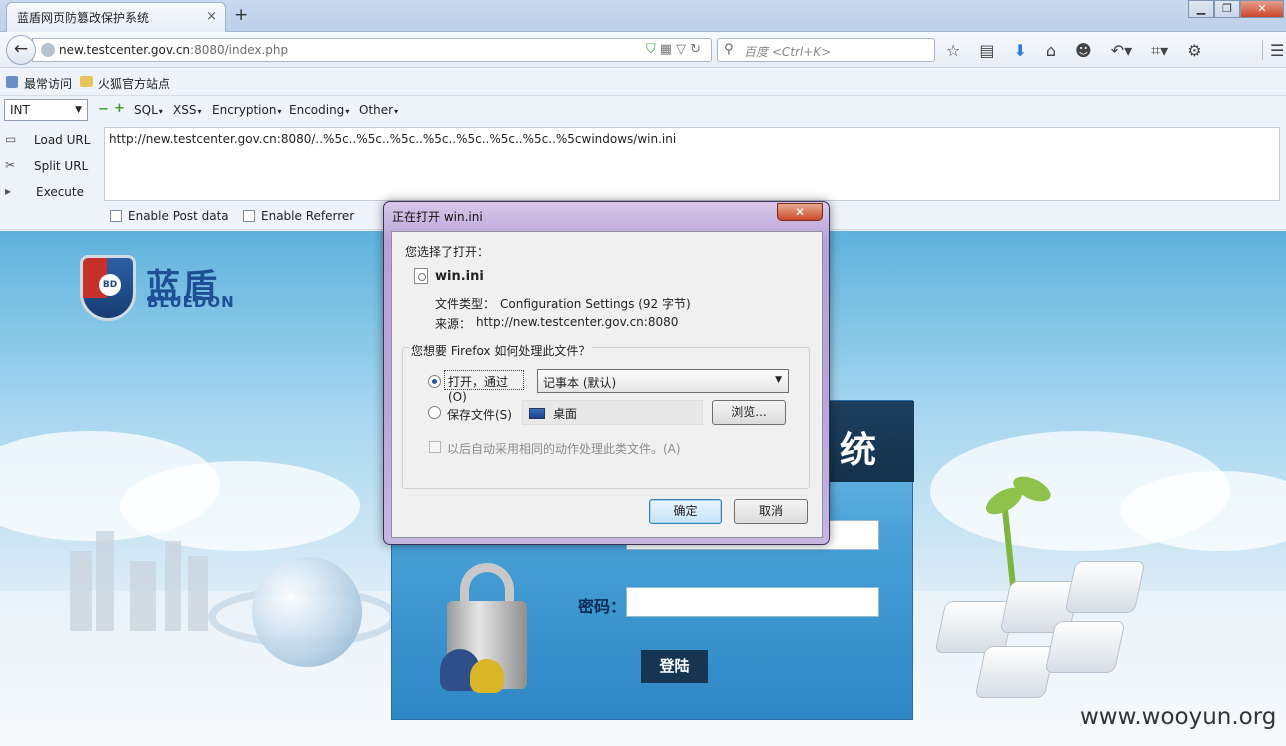  Describe the element at coordinates (378, 110) in the screenshot. I see `other-menu: Other` at that location.